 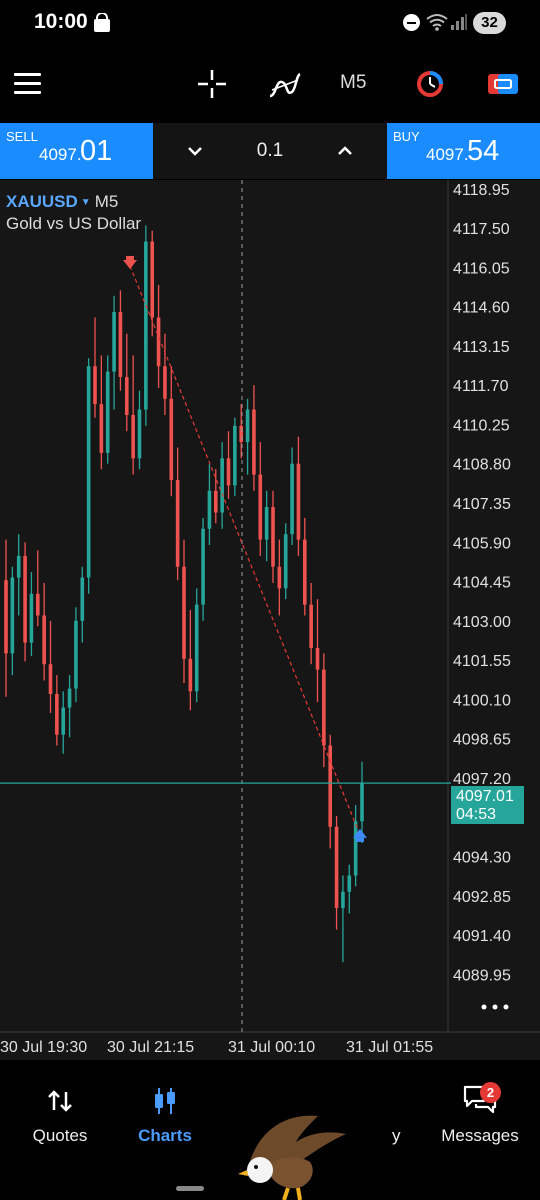 I want to click on buy-marker-stem, so click(x=360, y=839).